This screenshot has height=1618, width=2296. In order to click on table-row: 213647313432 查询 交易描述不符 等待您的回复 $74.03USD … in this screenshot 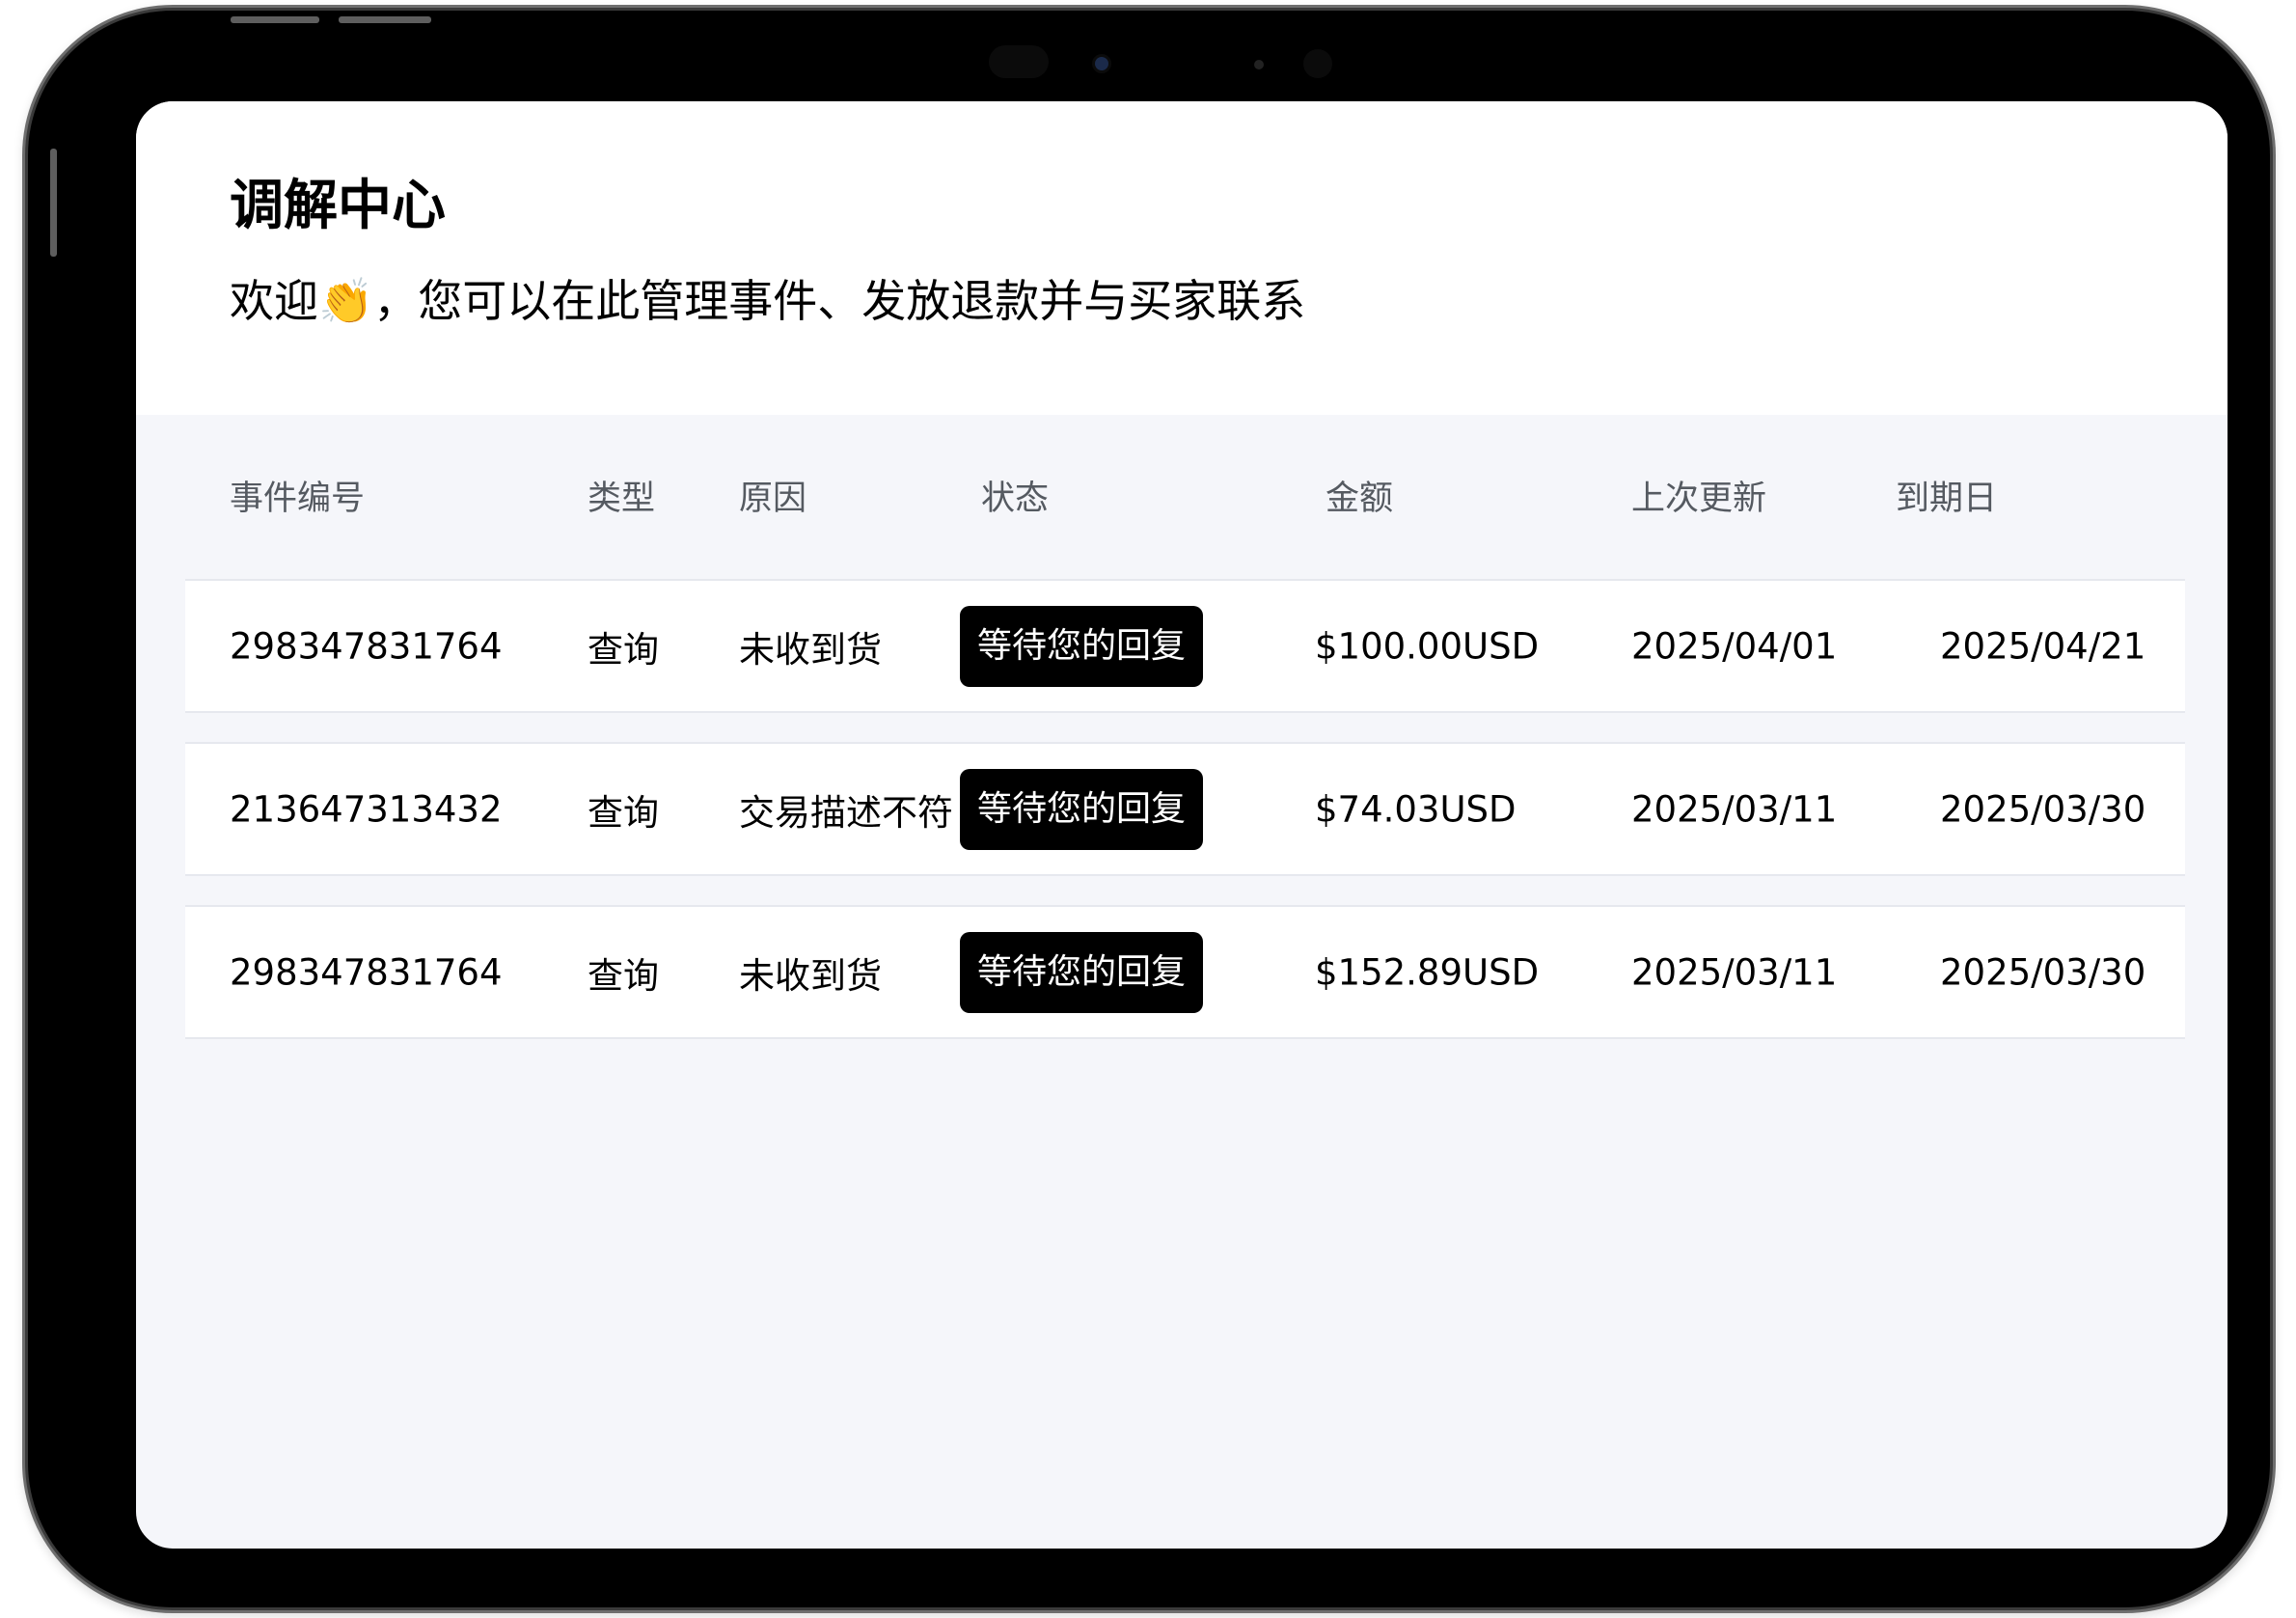, I will do `click(1185, 809)`.